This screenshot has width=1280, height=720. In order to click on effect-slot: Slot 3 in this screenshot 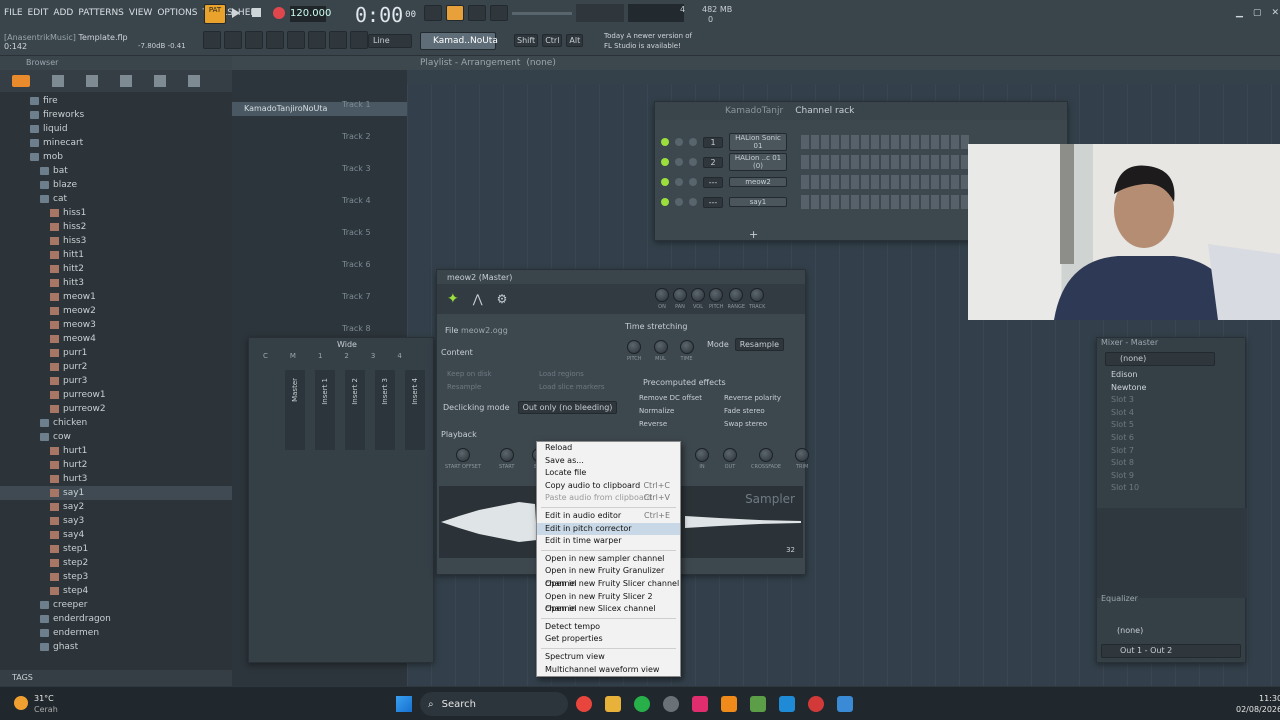, I will do `click(1171, 401)`.